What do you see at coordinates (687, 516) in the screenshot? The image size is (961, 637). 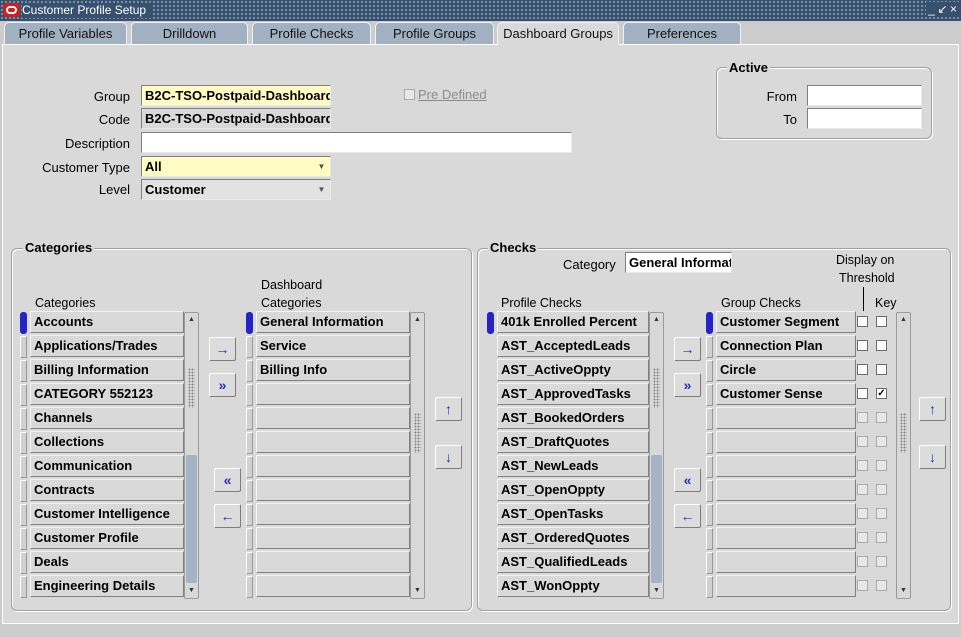 I see `remove-check-button: ←` at bounding box center [687, 516].